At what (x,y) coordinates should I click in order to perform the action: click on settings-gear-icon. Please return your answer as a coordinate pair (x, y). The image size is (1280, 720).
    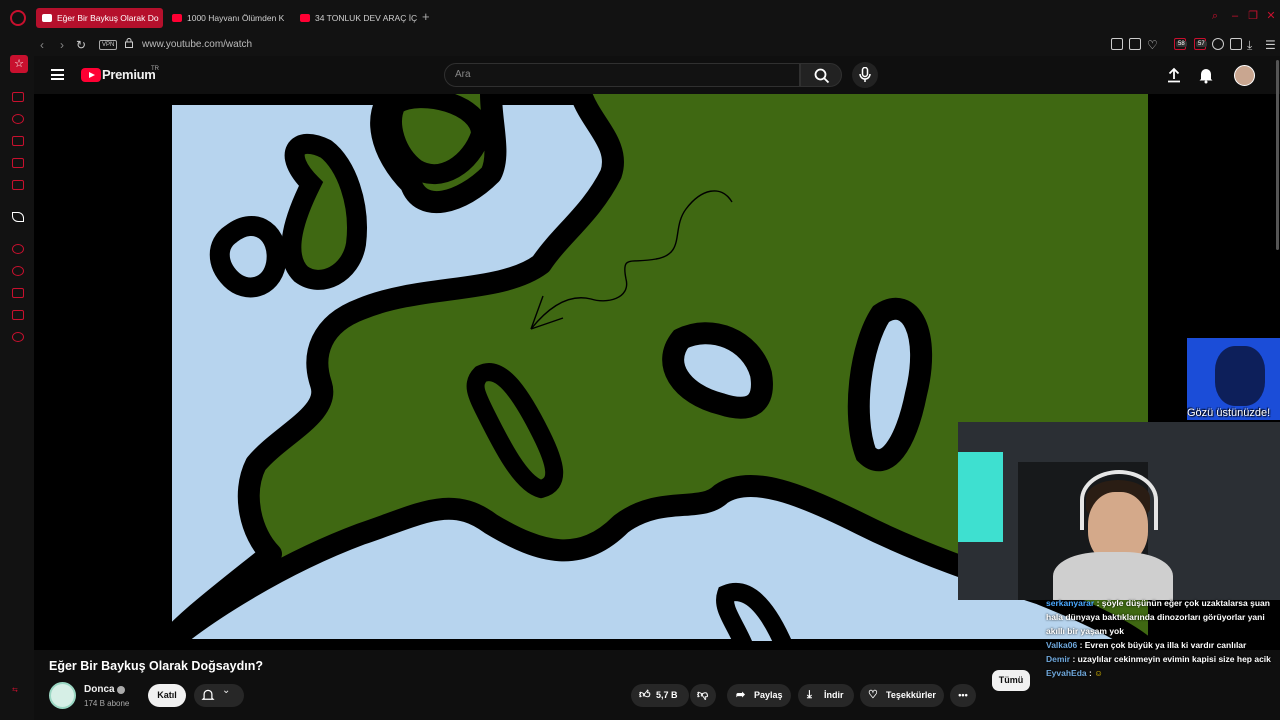
    Looking at the image, I should click on (18, 337).